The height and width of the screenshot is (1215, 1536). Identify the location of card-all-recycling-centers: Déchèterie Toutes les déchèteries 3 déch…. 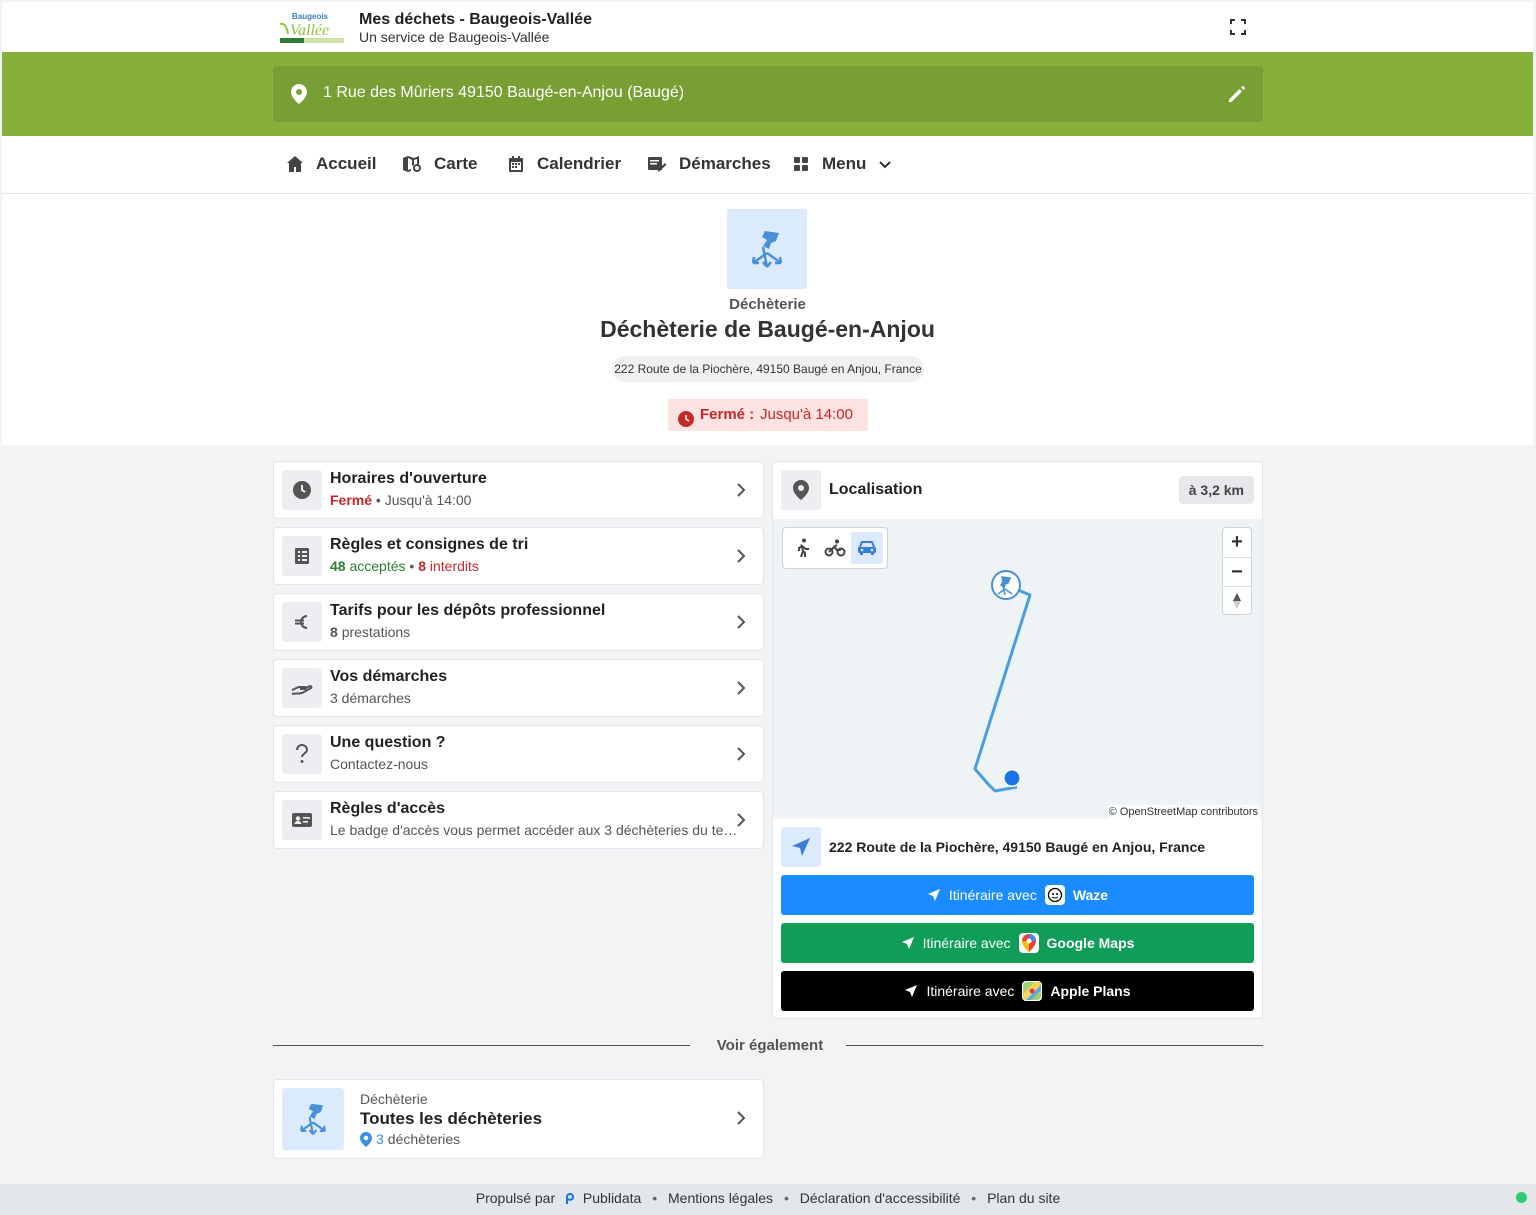
(518, 1119).